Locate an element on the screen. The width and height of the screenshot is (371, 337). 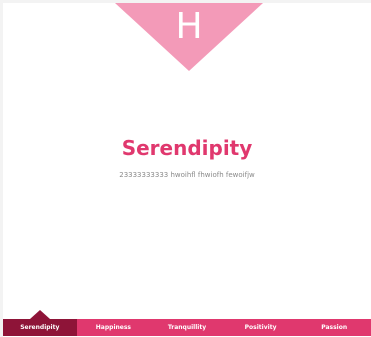
tab-label: Passion is located at coordinates (334, 327).